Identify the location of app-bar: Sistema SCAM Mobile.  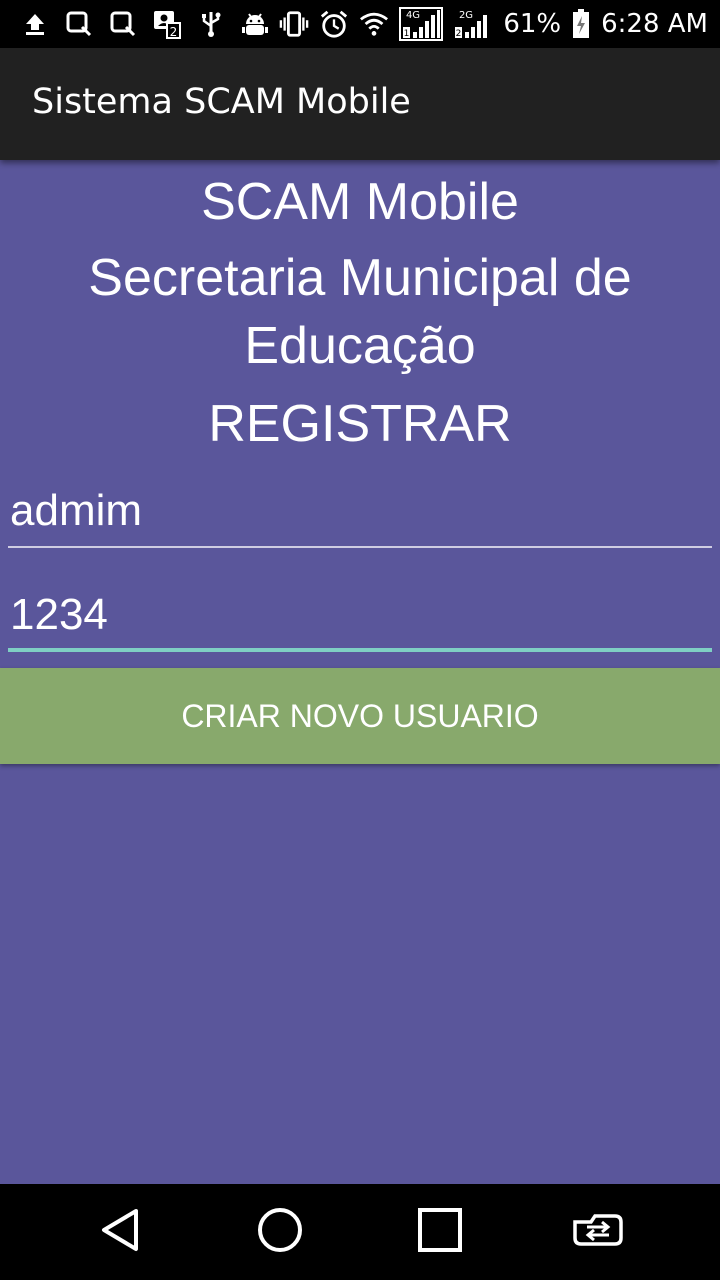
(360, 104).